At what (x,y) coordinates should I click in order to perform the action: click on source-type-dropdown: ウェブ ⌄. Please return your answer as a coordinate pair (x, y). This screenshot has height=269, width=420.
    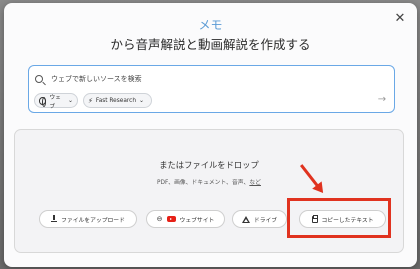
    Looking at the image, I should click on (56, 101).